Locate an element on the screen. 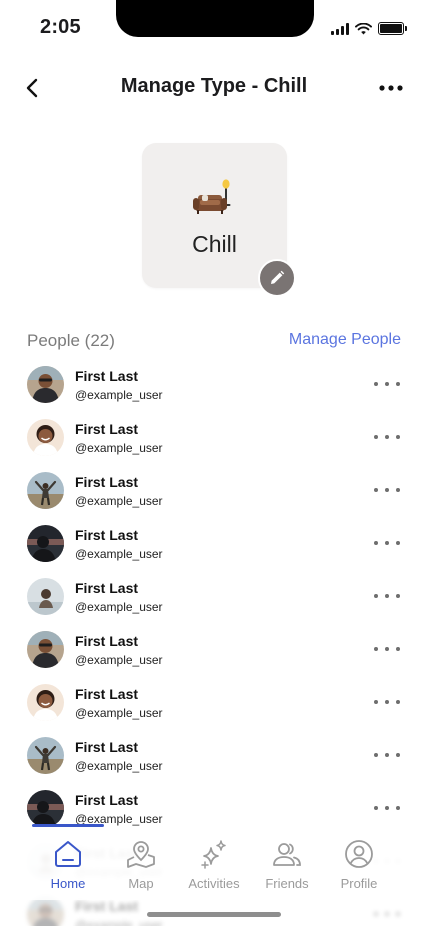  more-options-button is located at coordinates (391, 88).